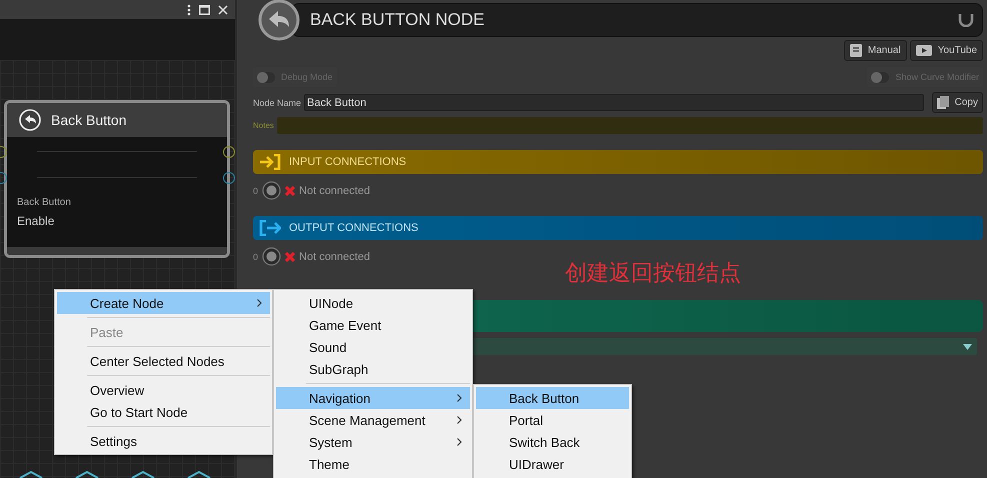  Describe the element at coordinates (270, 162) in the screenshot. I see `enter-icon` at that location.